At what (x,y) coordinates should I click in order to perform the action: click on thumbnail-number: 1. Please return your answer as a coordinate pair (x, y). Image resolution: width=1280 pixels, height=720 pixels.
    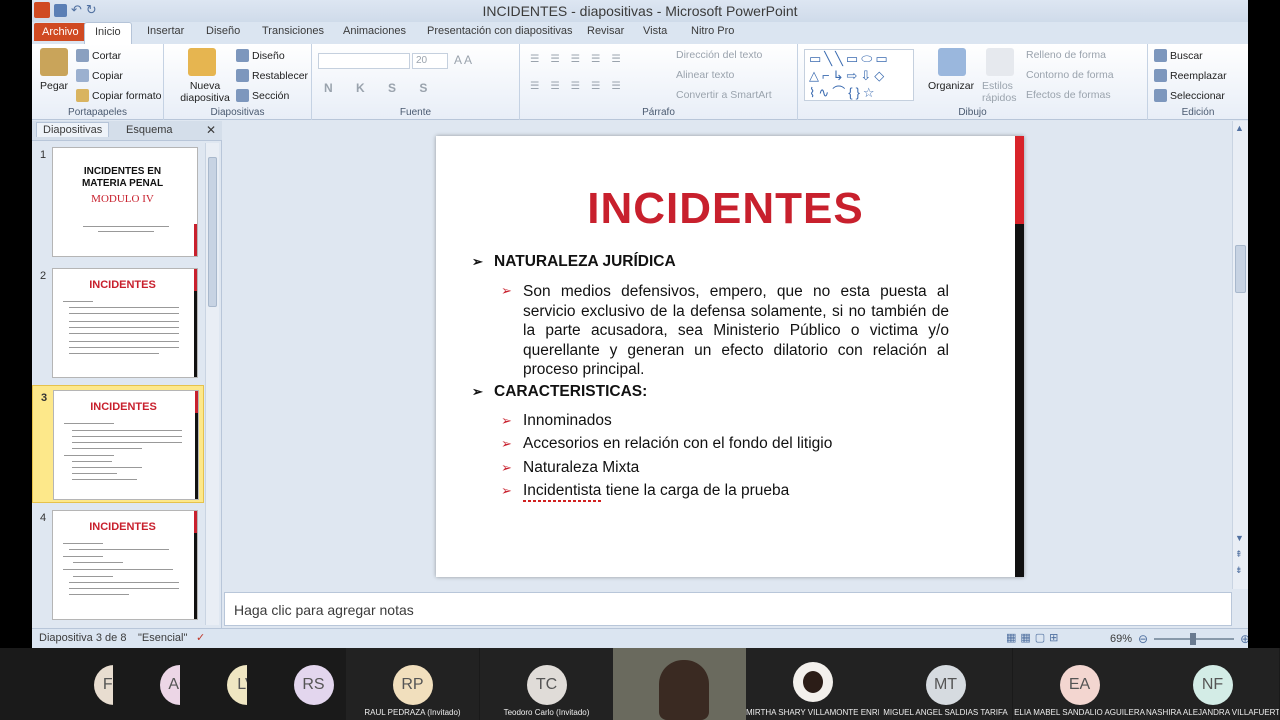
    Looking at the image, I should click on (43, 155).